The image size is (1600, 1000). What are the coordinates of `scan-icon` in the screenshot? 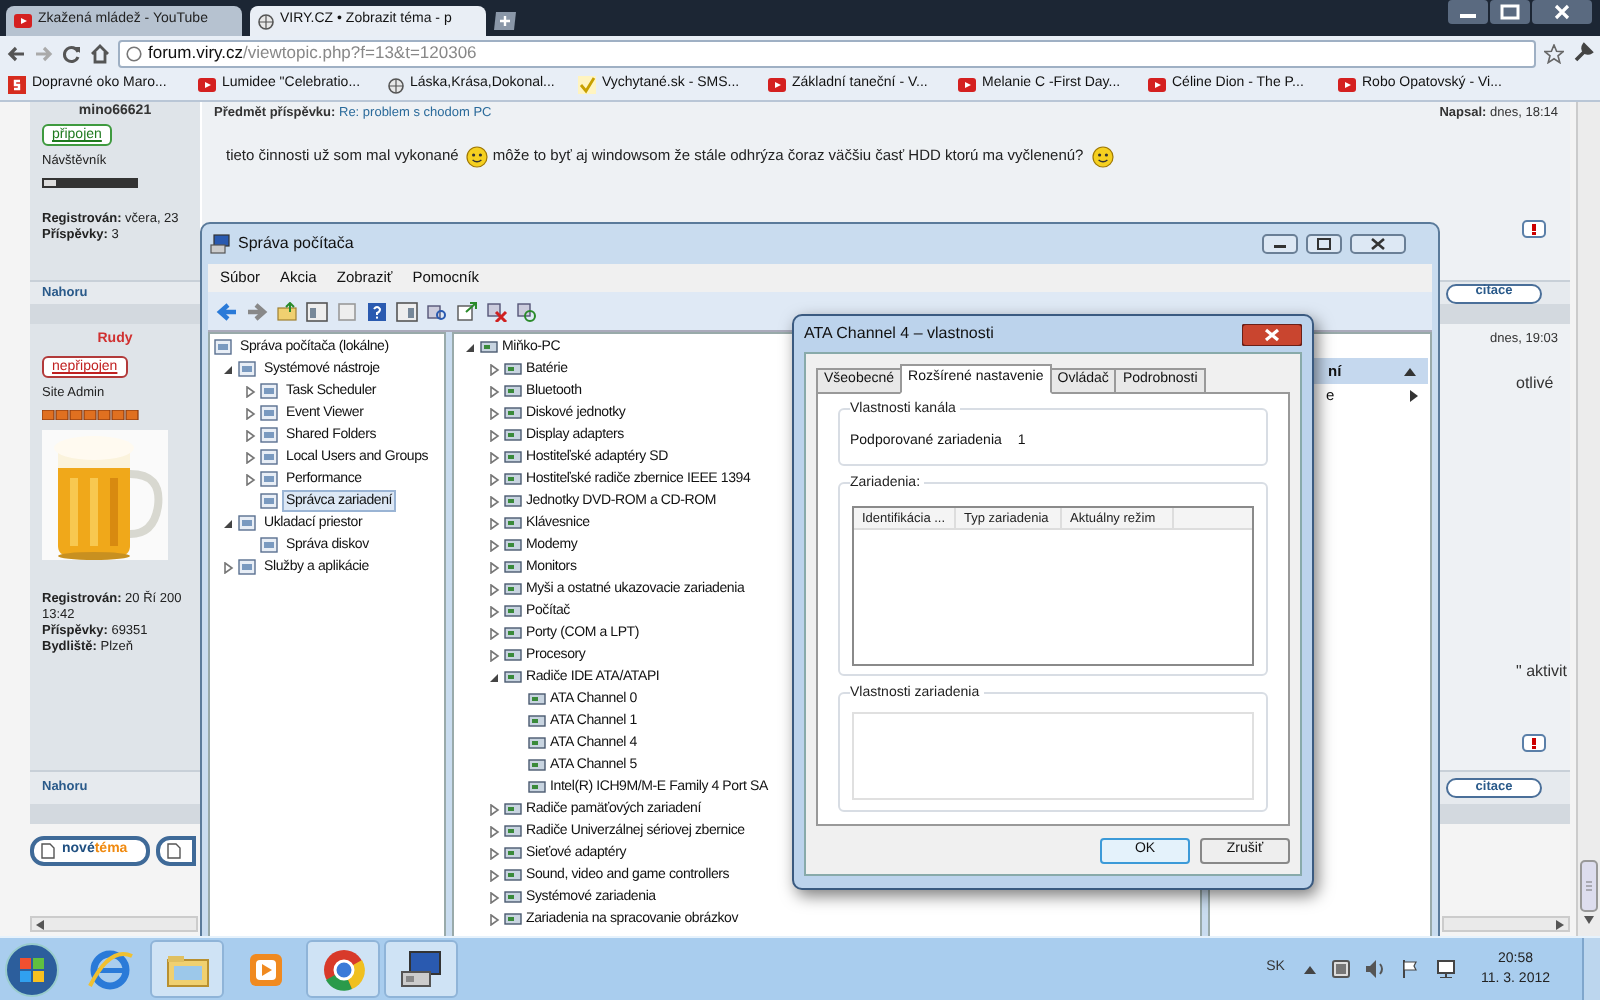 It's located at (437, 311).